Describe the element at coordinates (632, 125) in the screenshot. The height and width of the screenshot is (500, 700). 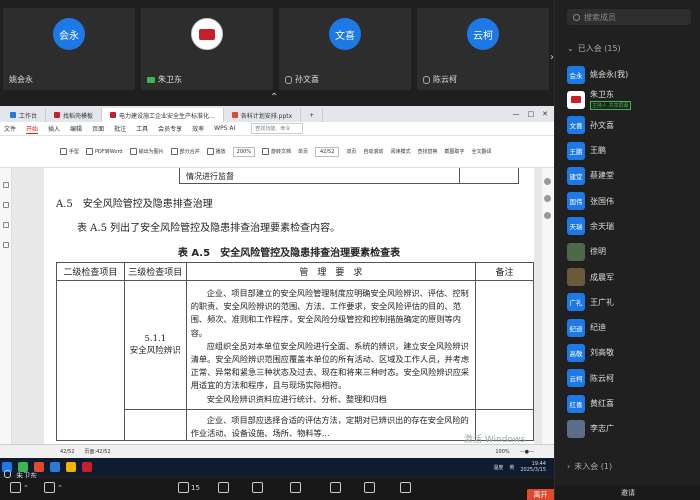
I see `participant-row: 文喜 孙文喜` at that location.